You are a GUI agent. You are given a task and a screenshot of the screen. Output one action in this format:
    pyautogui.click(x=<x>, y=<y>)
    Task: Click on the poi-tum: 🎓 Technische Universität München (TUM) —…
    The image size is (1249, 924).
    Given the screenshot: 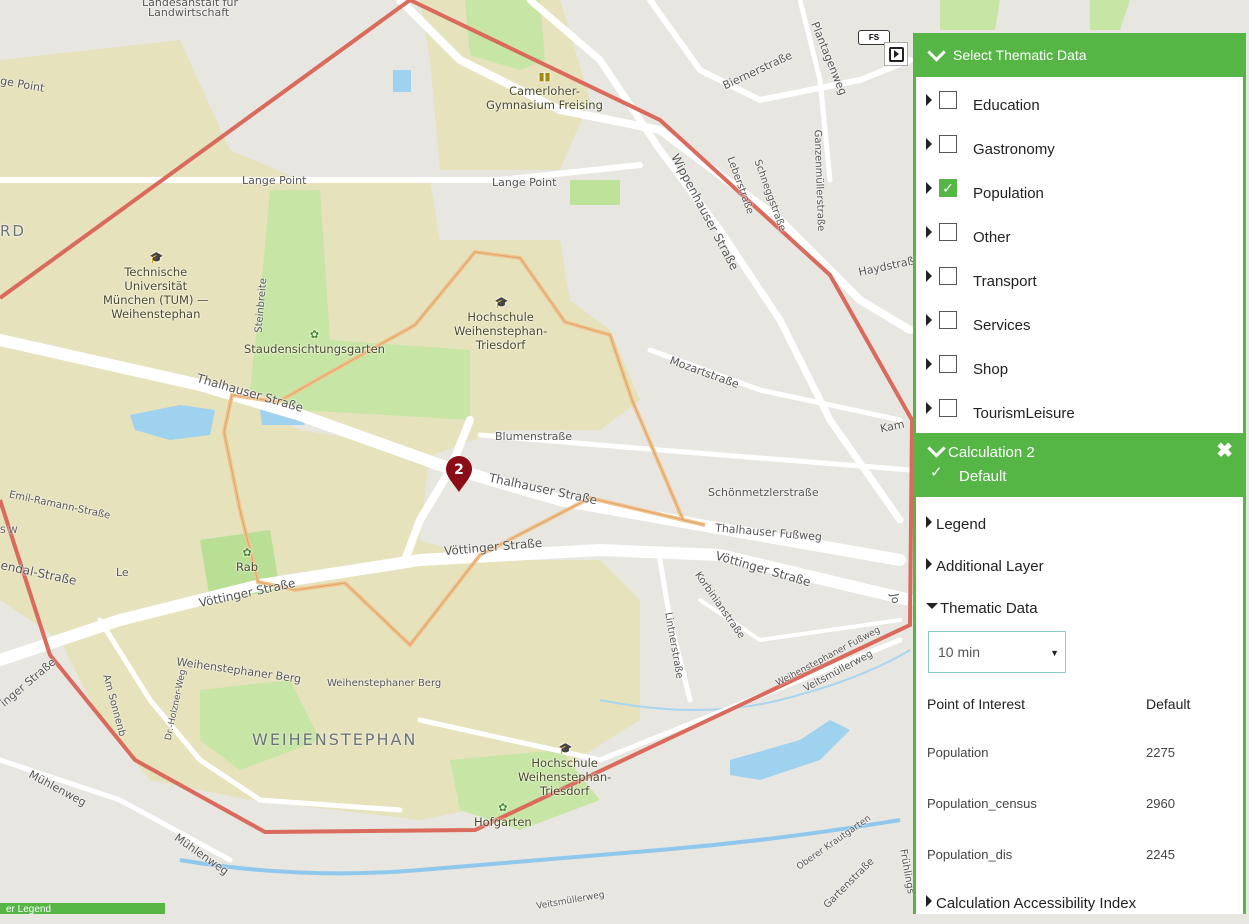 What is the action you would take?
    pyautogui.click(x=156, y=286)
    